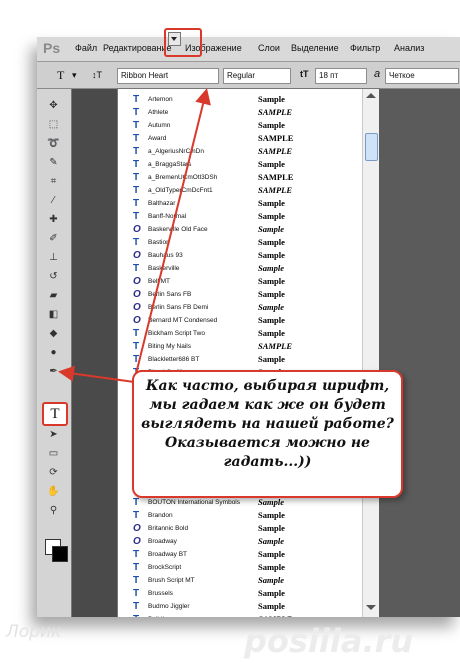  What do you see at coordinates (269, 48) in the screenshot?
I see `menu-layers: Слои` at bounding box center [269, 48].